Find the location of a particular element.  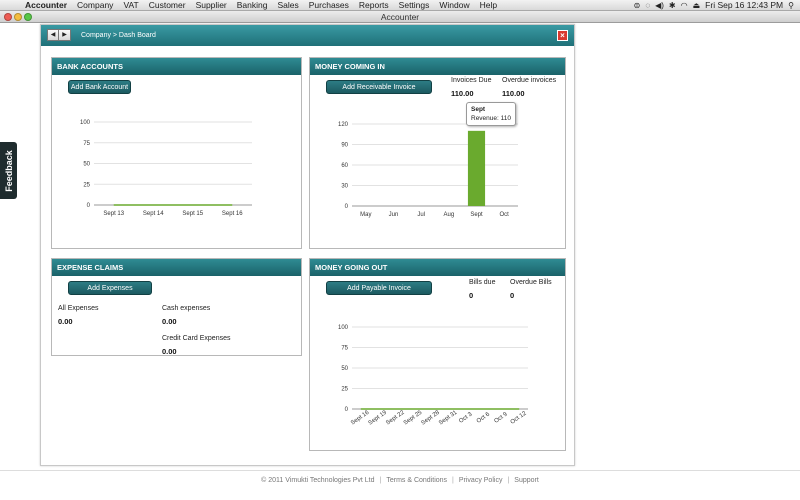

bank-accounts-title: BANK ACCOUNTS is located at coordinates (176, 66).